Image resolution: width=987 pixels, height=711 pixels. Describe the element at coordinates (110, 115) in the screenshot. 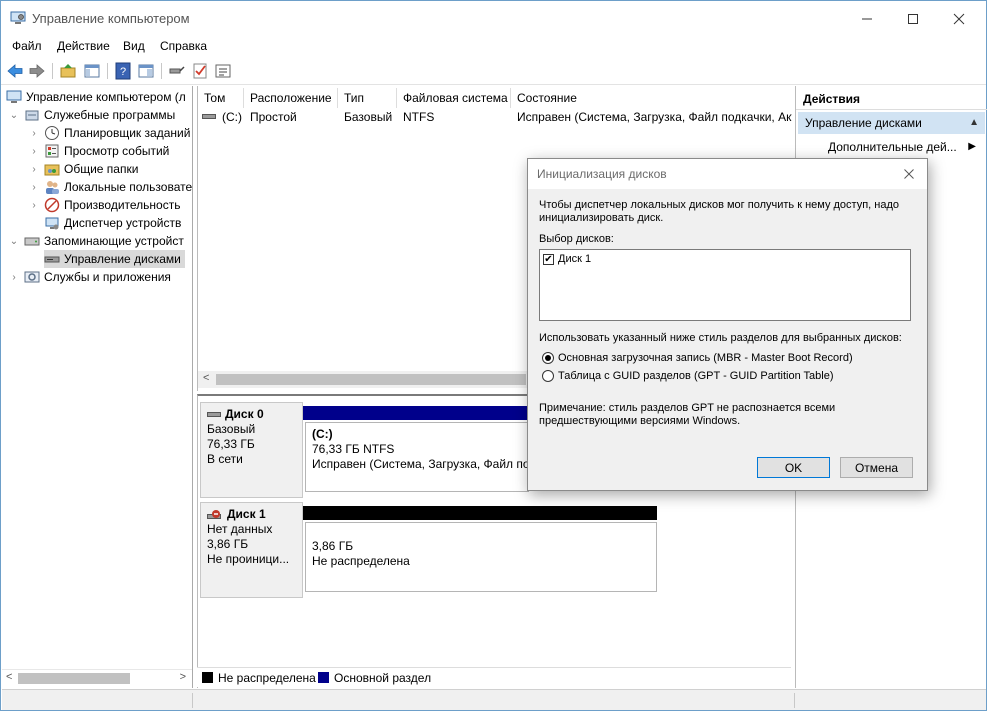

I see `tree-item-label: Служебные программы` at that location.